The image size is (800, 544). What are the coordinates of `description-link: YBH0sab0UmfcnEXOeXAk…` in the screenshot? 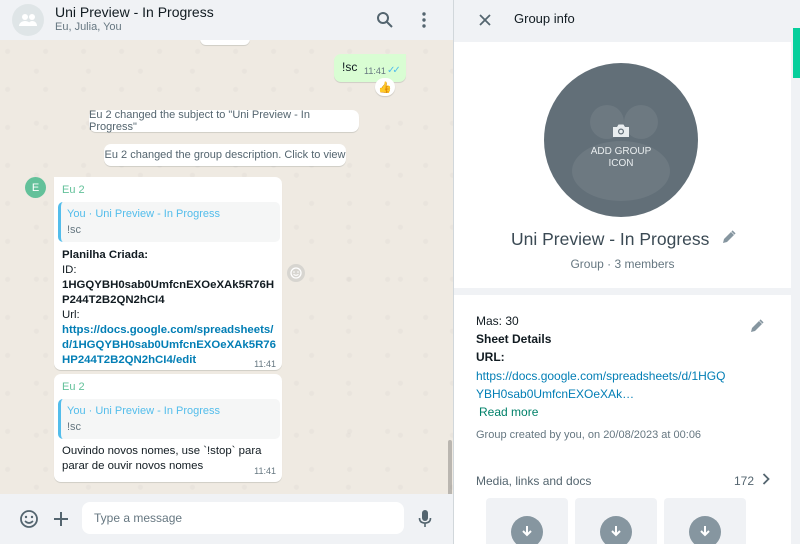 It's located at (555, 394).